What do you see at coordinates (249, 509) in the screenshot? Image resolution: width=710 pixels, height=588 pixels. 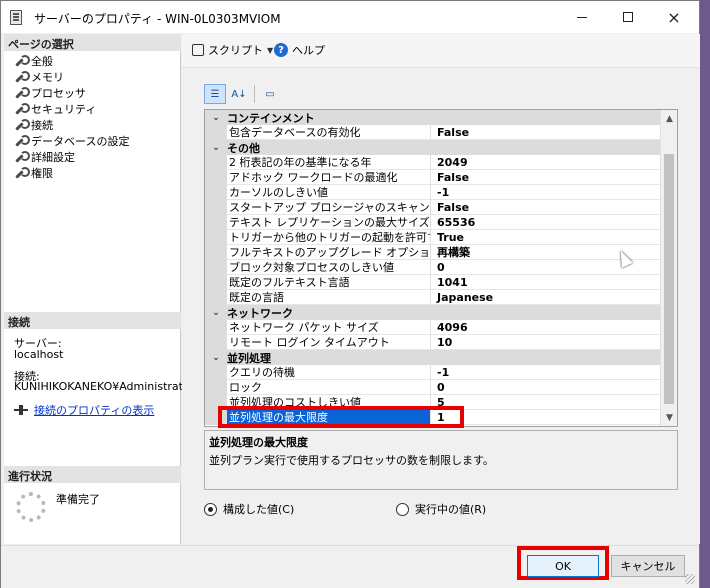 I see `configured-values-radio: 構成した値(C)` at bounding box center [249, 509].